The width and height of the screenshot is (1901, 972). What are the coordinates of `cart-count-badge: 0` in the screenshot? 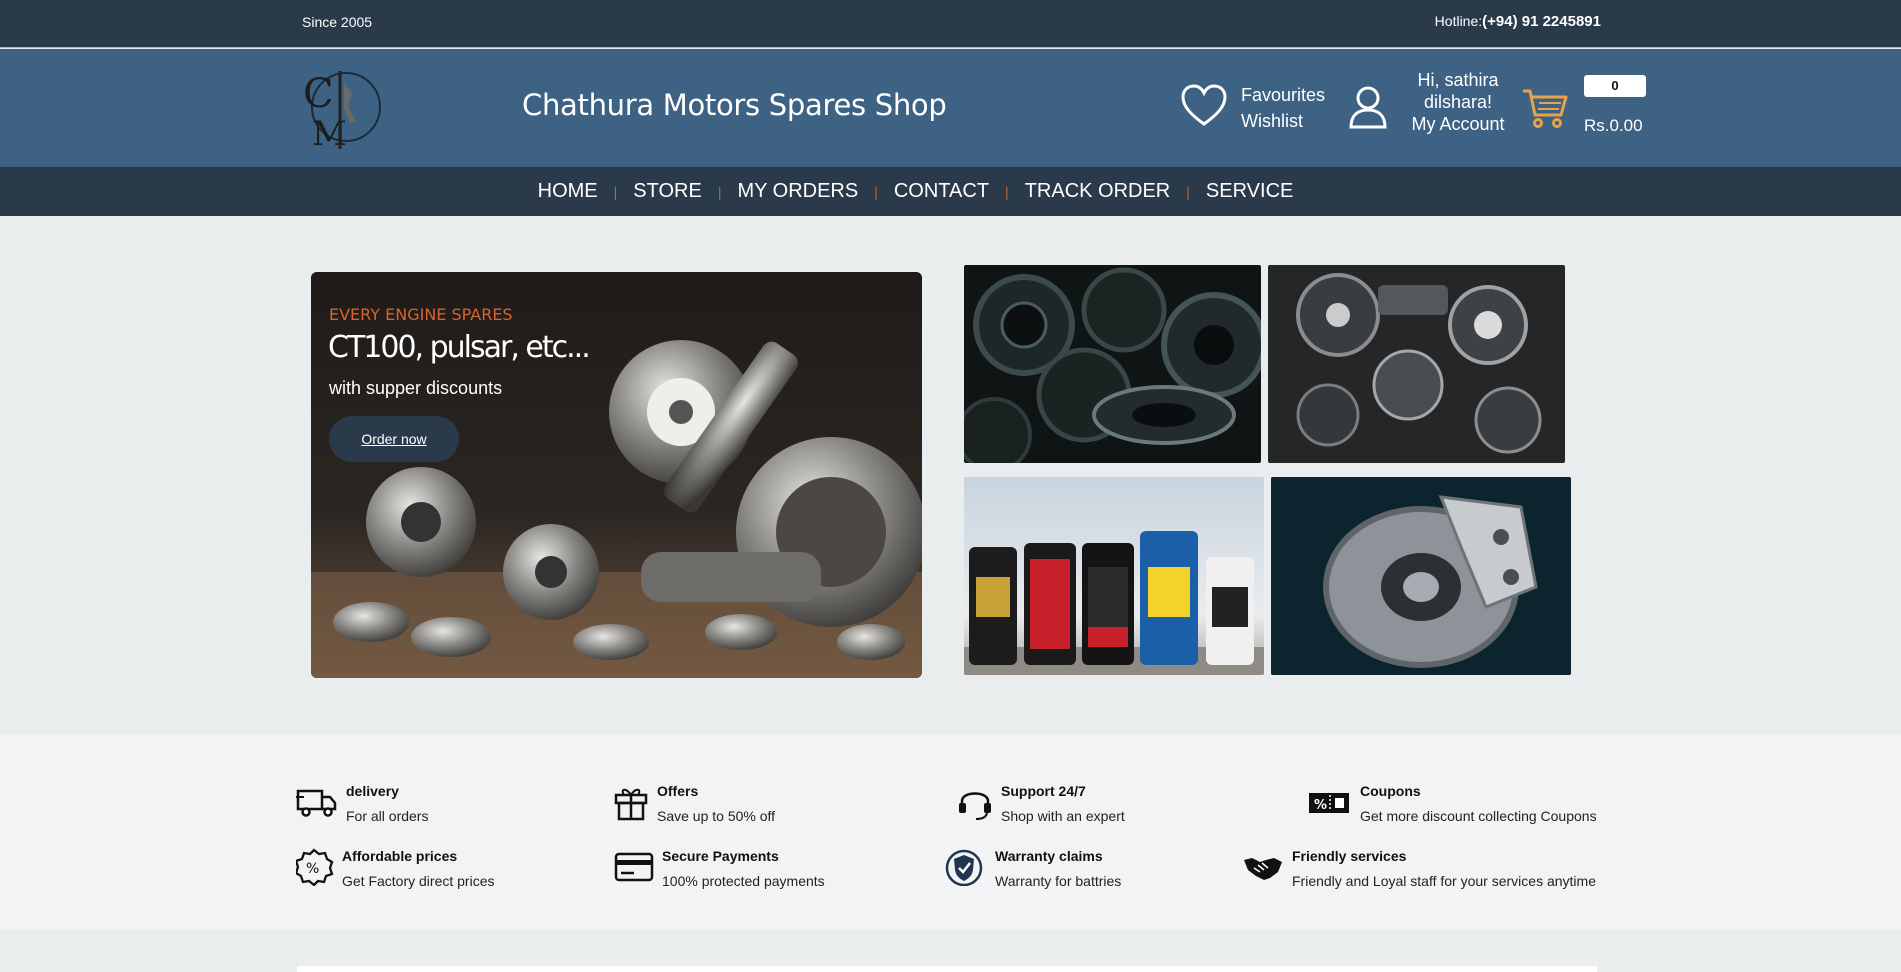 It's located at (1615, 86).